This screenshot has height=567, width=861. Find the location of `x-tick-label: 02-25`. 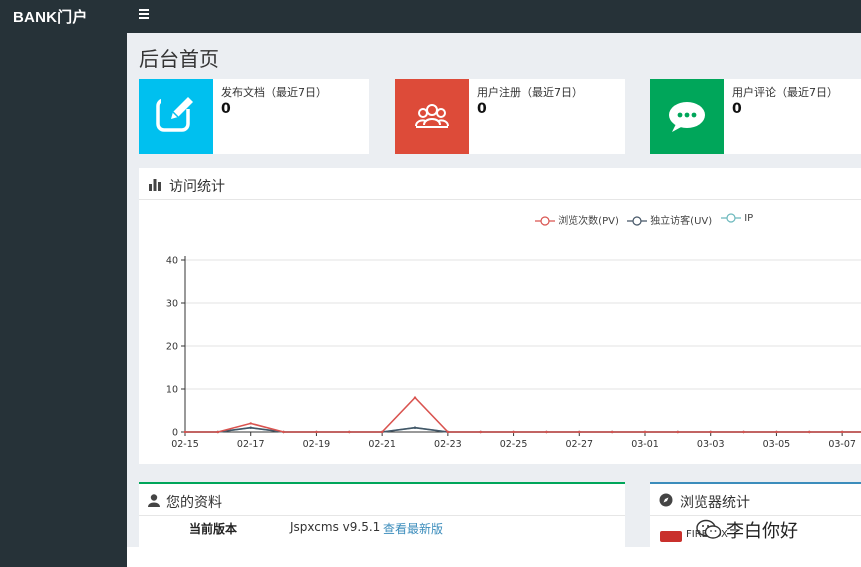

x-tick-label: 02-25 is located at coordinates (514, 444).